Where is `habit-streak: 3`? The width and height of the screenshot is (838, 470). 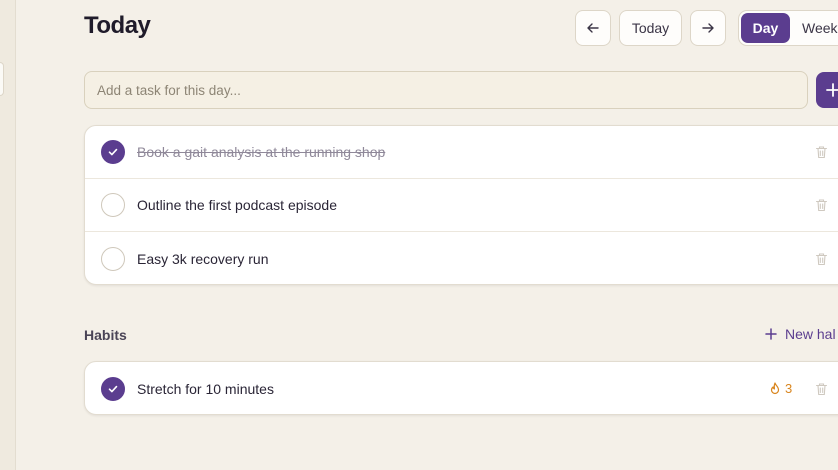 habit-streak: 3 is located at coordinates (780, 388).